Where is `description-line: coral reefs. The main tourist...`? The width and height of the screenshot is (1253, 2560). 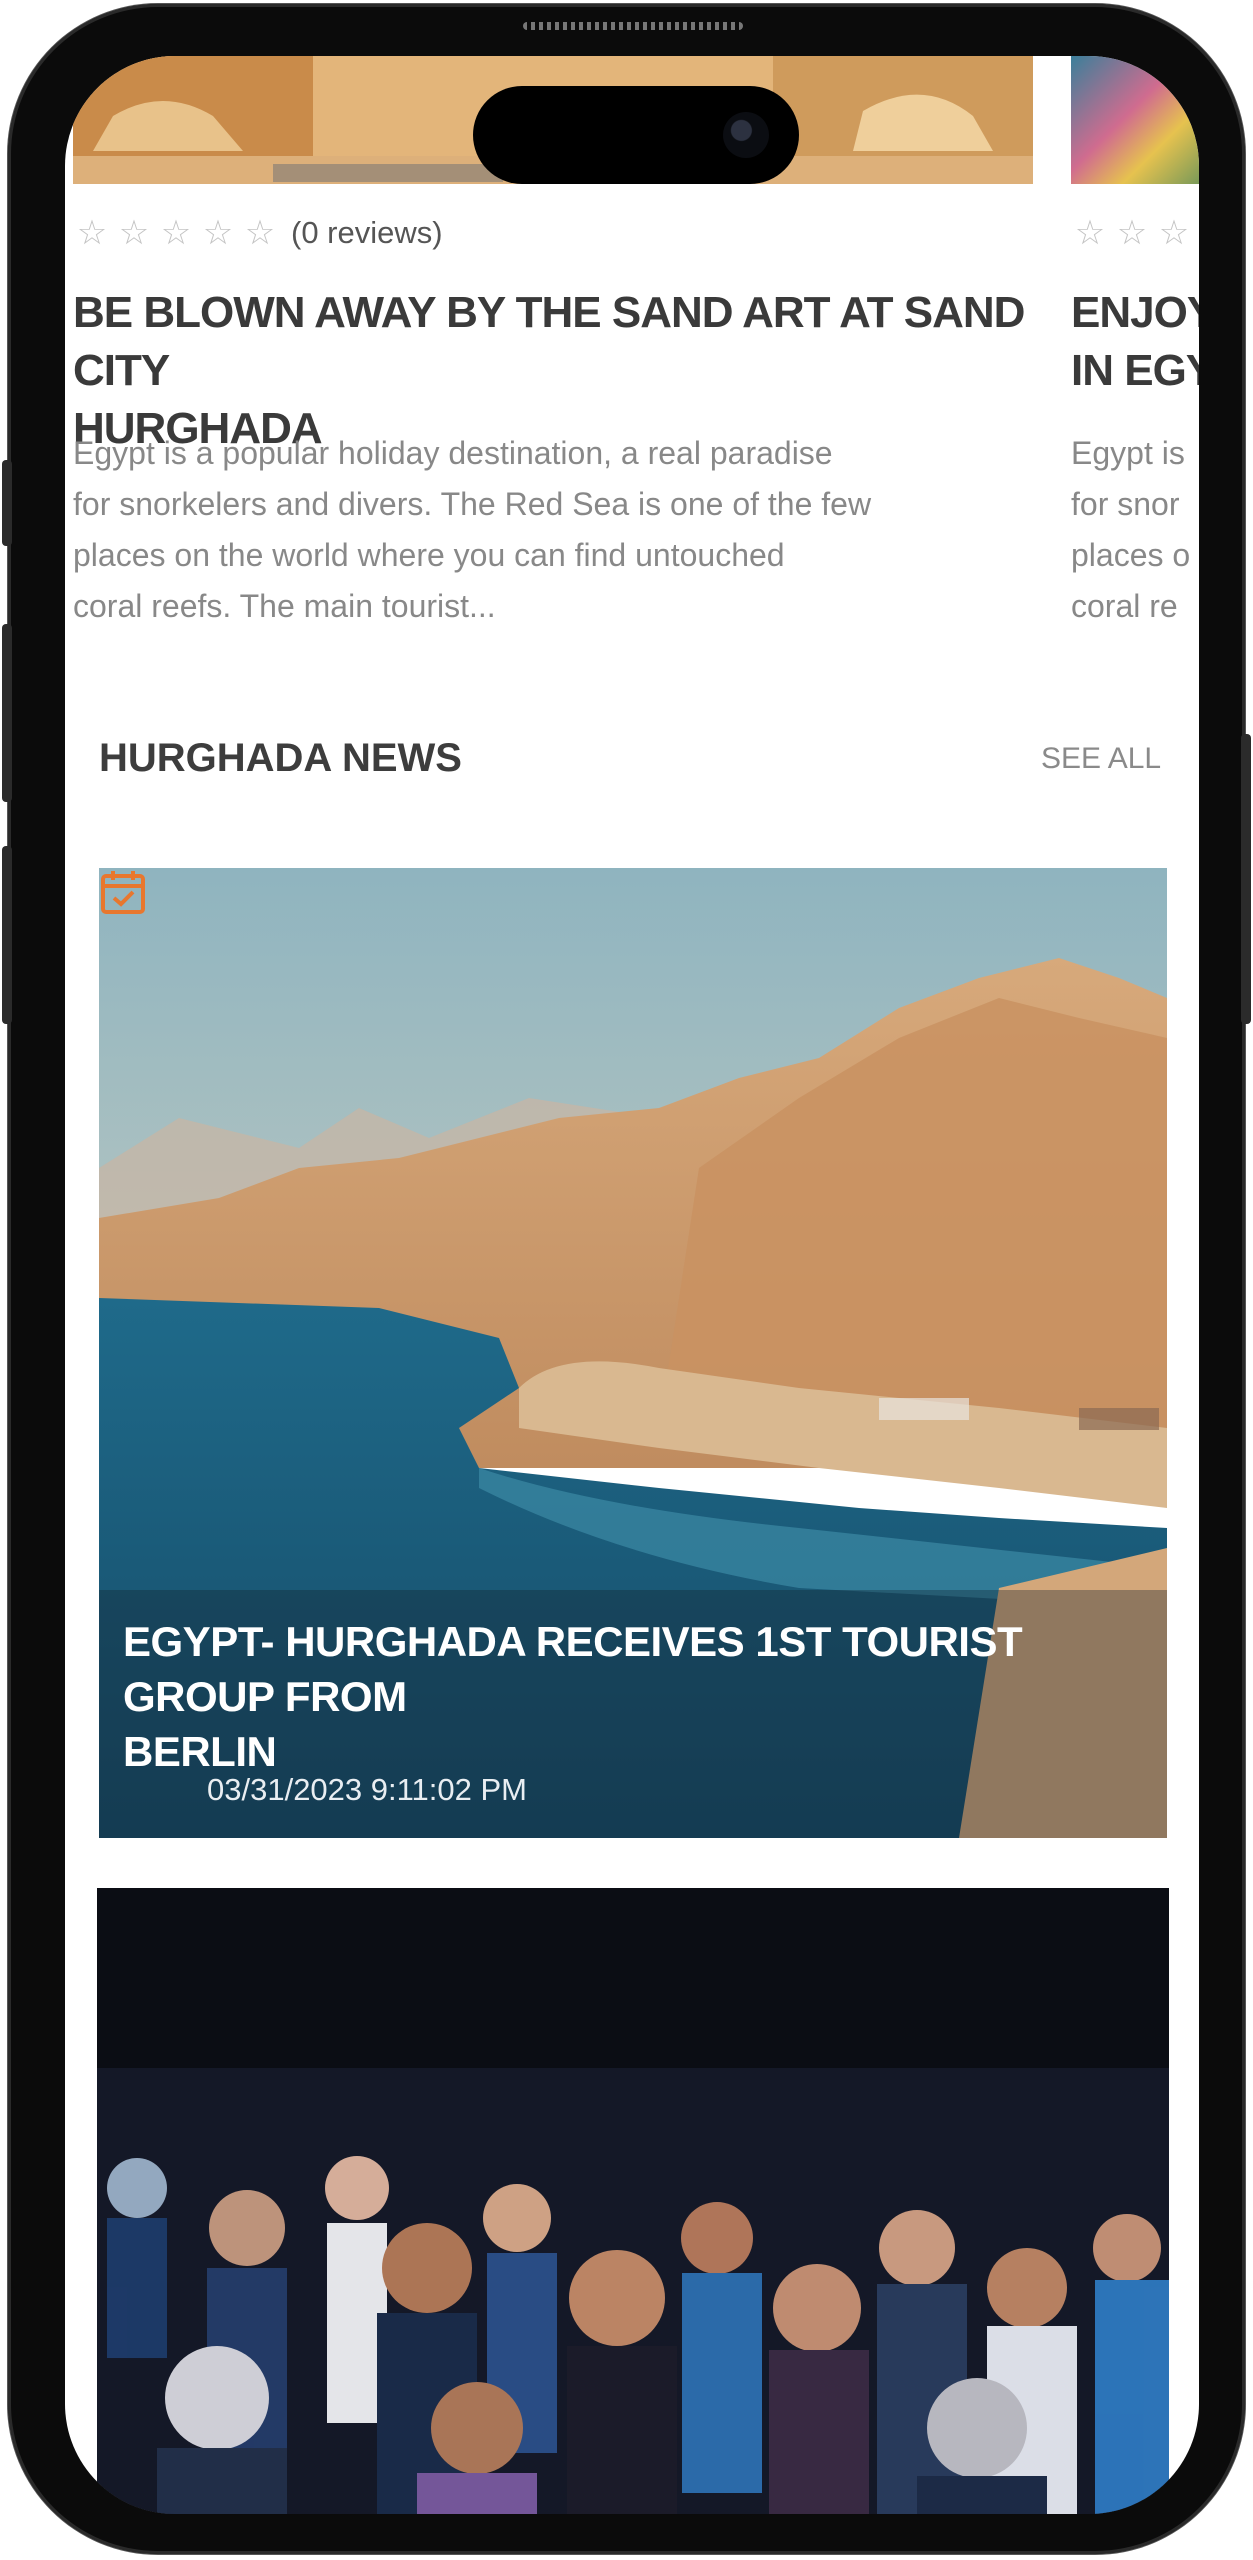
description-line: coral reefs. The main tourist... is located at coordinates (284, 606).